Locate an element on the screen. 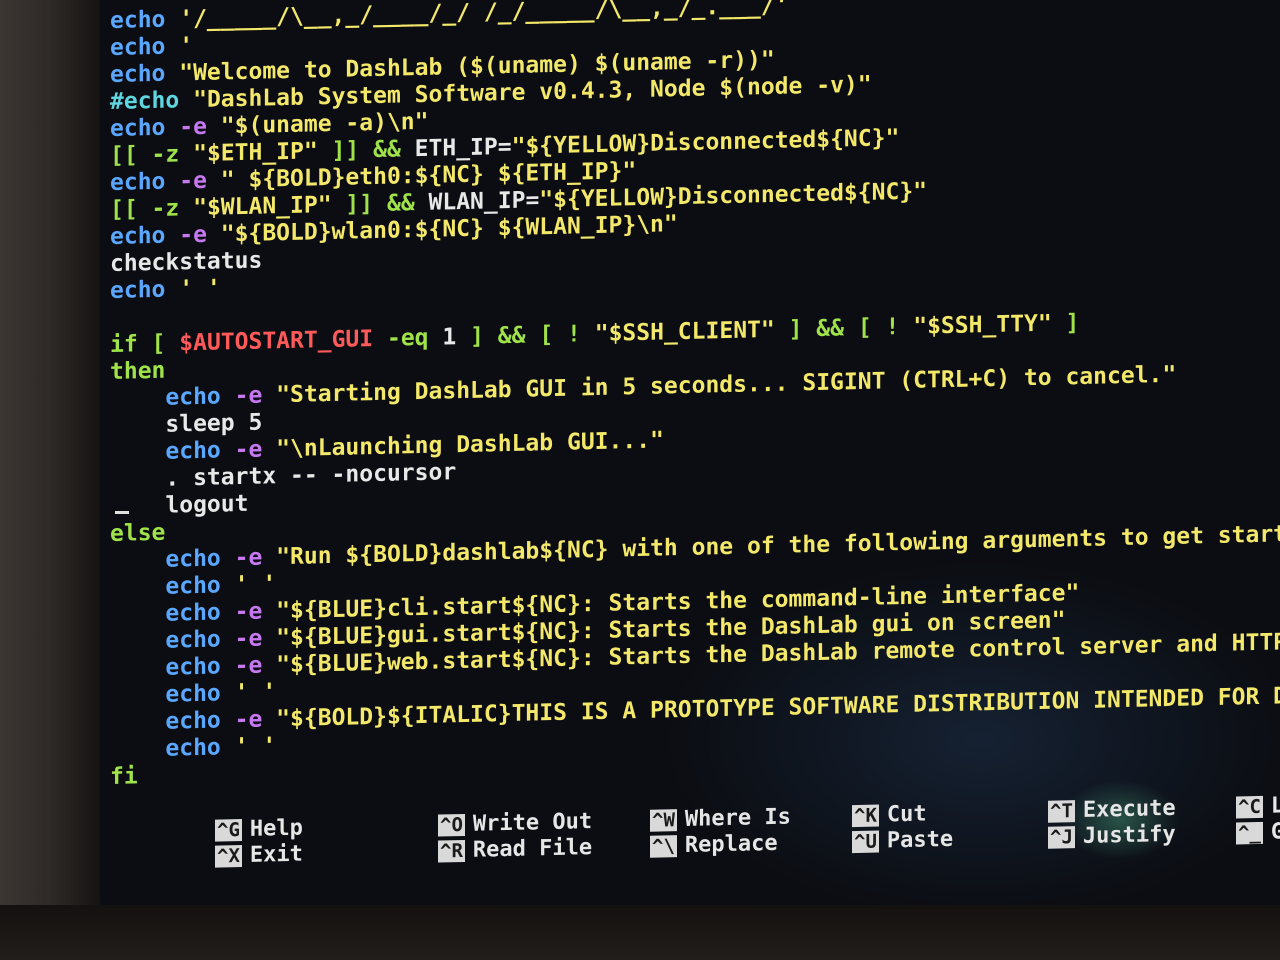 The height and width of the screenshot is (960, 1280). shortcut-label: Cut is located at coordinates (906, 814).